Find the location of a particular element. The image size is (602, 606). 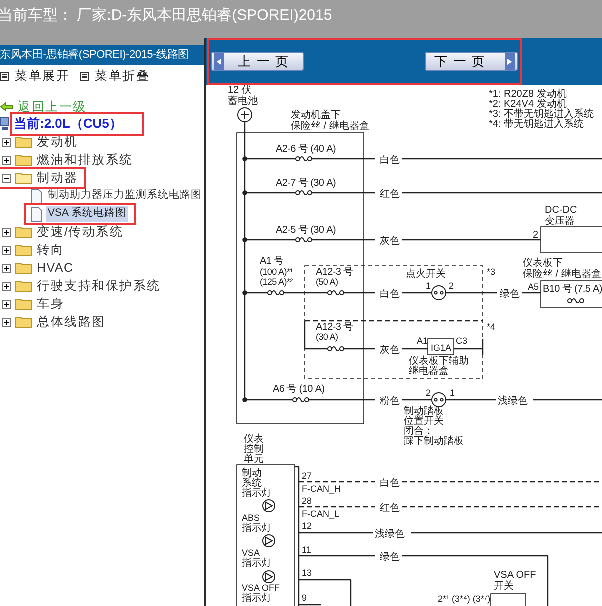

pin-number: A1 is located at coordinates (422, 341).